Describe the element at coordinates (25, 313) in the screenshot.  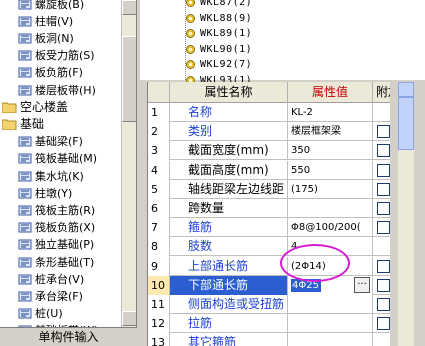
I see `pile-icon` at that location.